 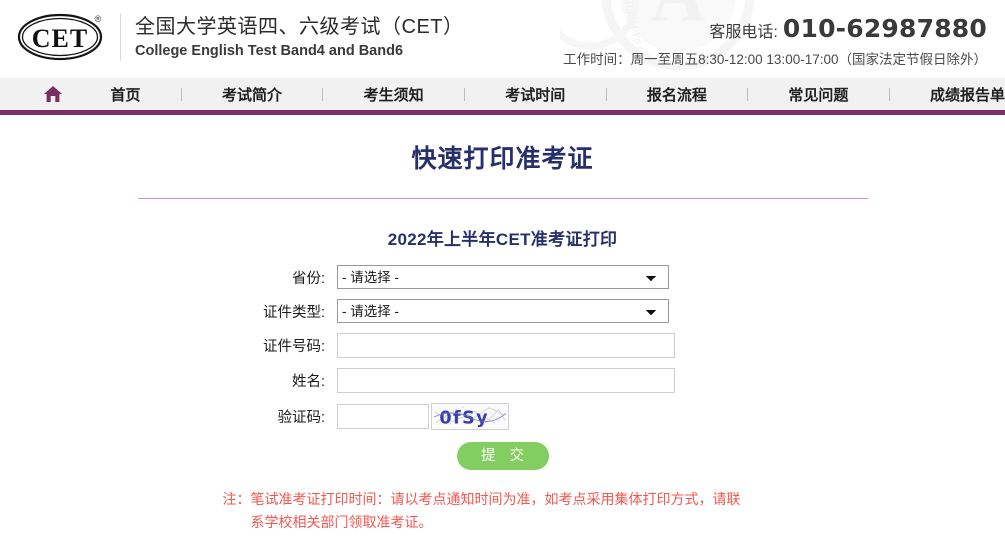 I want to click on svg-text: CET, so click(x=60, y=38).